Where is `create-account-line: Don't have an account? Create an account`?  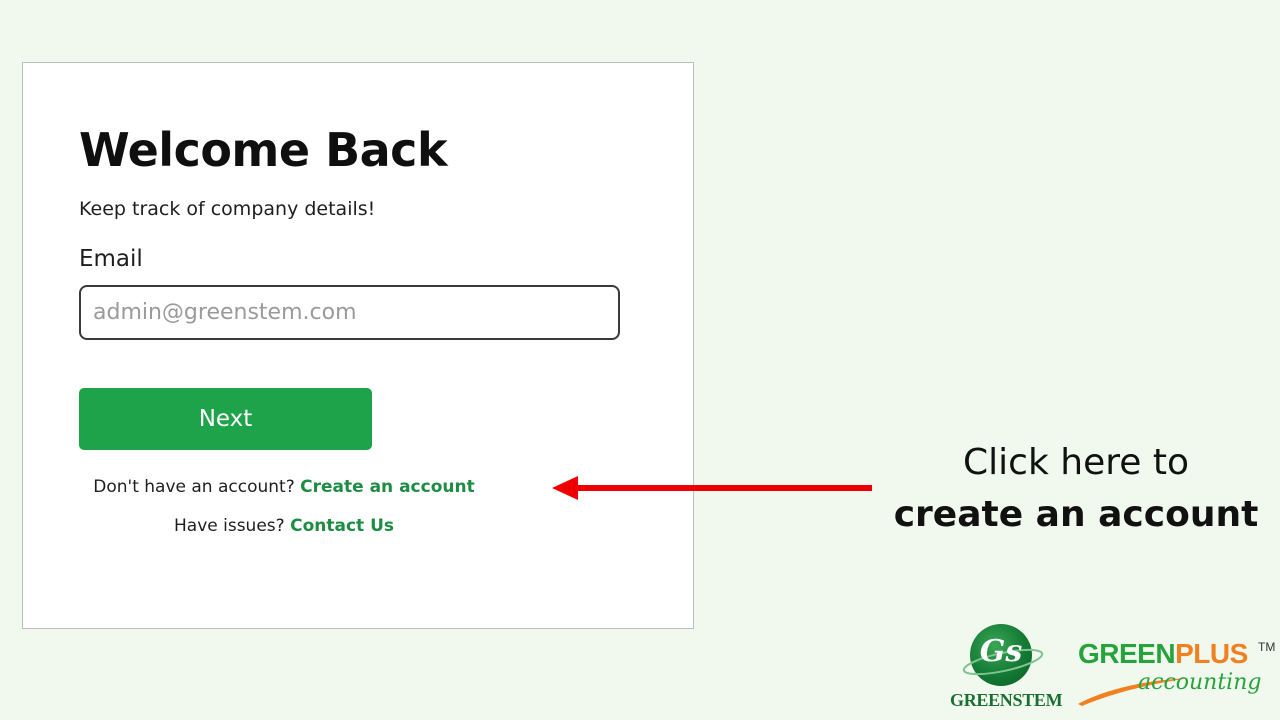 create-account-line: Don't have an account? Create an account is located at coordinates (284, 487).